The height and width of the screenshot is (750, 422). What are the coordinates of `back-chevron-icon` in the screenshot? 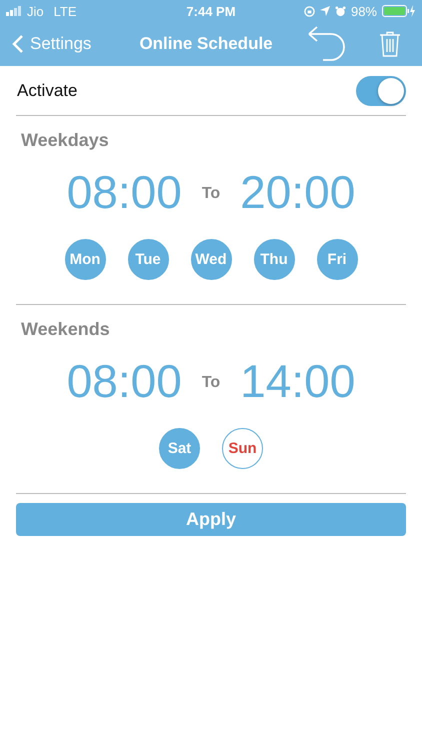 It's located at (18, 44).